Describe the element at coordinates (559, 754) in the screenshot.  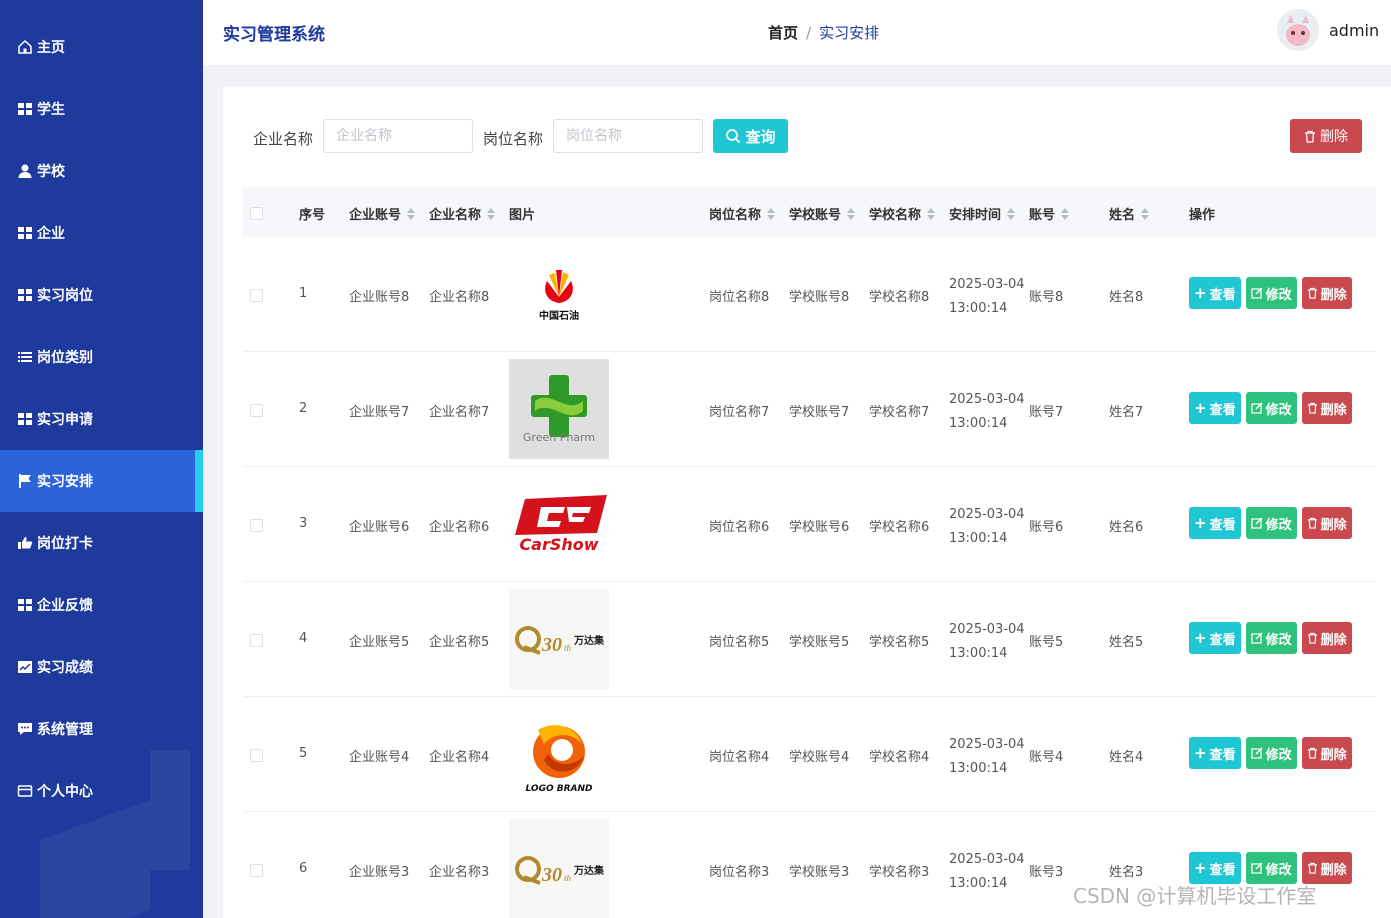
I see `company-logo: LOGO BRAND` at that location.